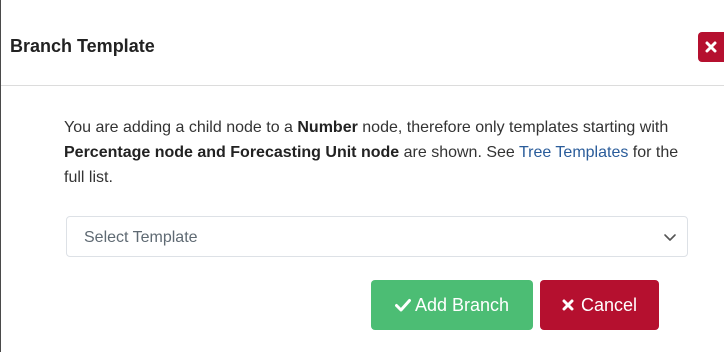 This screenshot has width=724, height=352. Describe the element at coordinates (402, 305) in the screenshot. I see `check-icon` at that location.